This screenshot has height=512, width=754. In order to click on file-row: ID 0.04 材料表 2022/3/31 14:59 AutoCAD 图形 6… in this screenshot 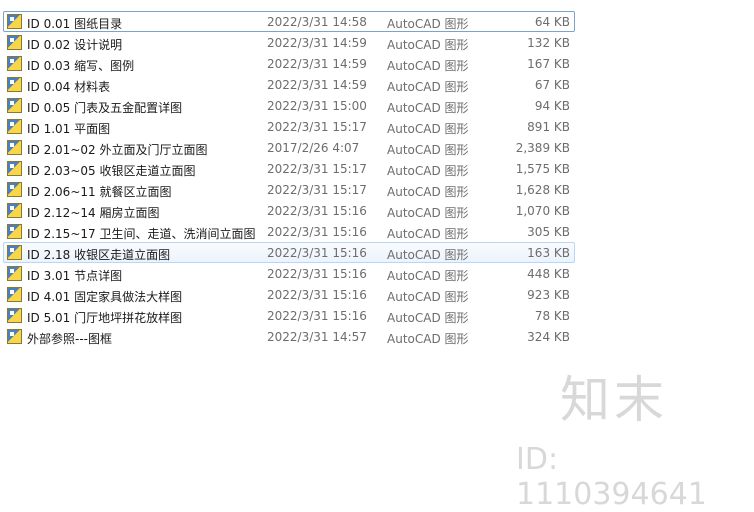, I will do `click(289, 84)`.